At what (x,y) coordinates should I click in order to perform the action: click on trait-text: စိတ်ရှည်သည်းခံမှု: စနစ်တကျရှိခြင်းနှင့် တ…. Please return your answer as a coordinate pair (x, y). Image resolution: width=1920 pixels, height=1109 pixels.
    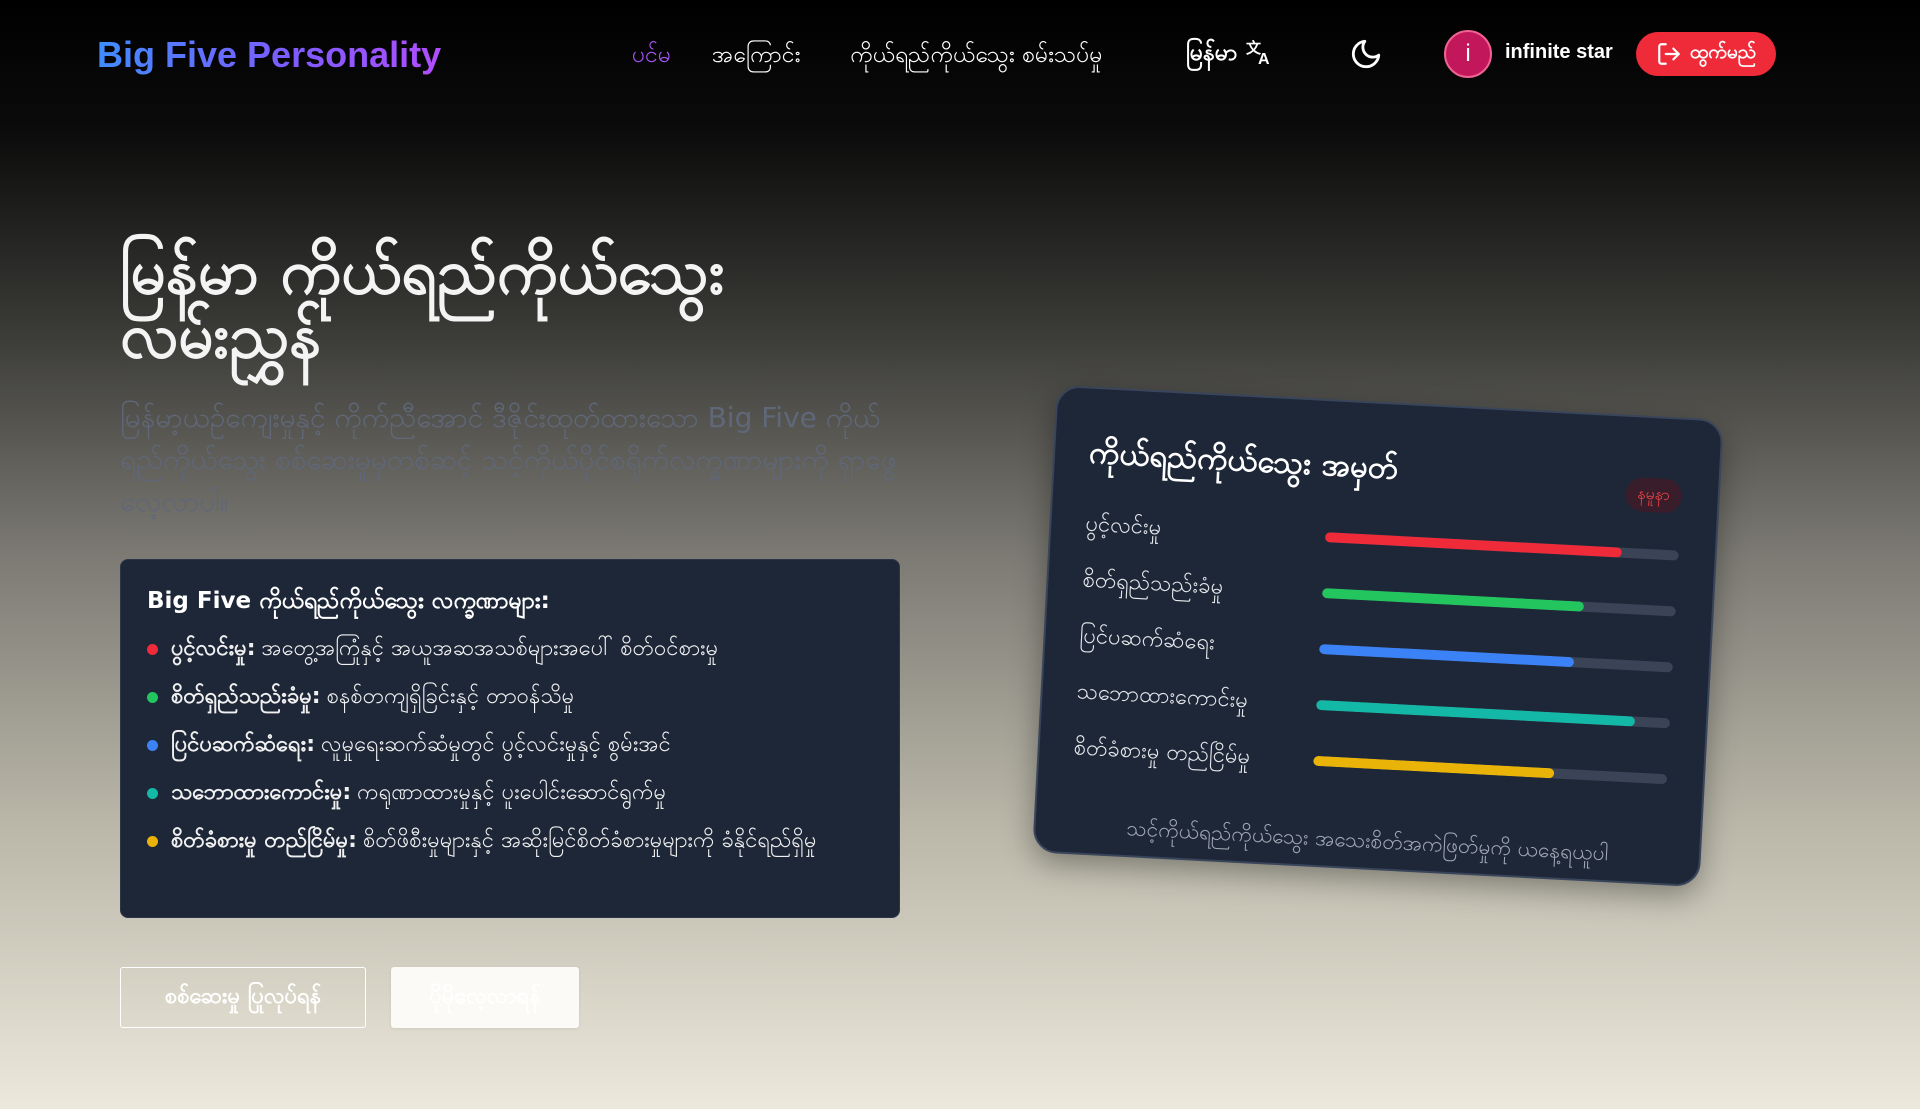
    Looking at the image, I should click on (372, 697).